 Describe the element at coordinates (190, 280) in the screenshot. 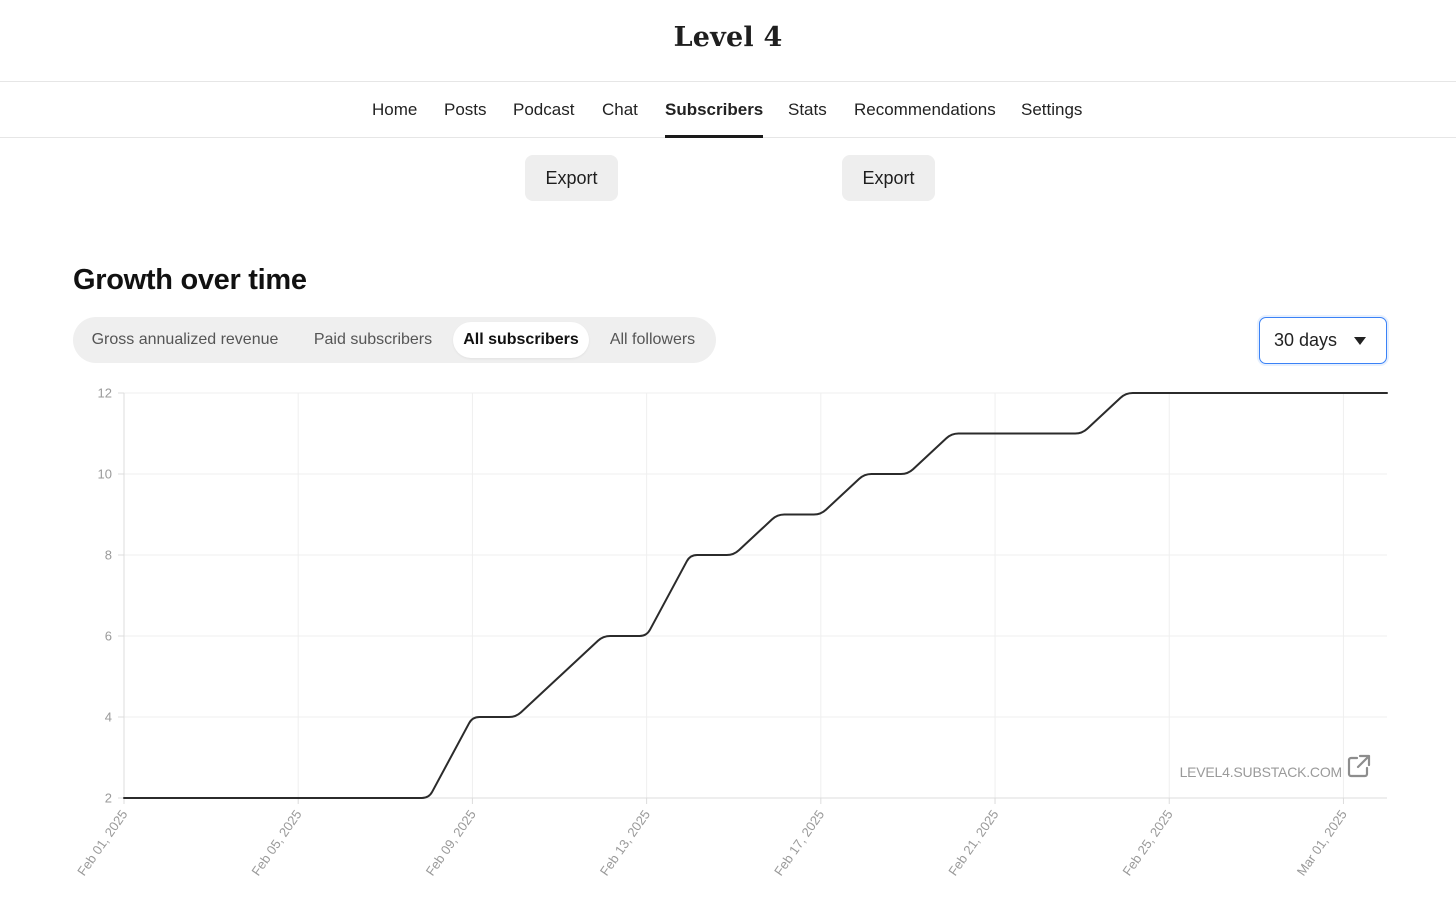

I see `growth-section-title: Growth over time` at that location.